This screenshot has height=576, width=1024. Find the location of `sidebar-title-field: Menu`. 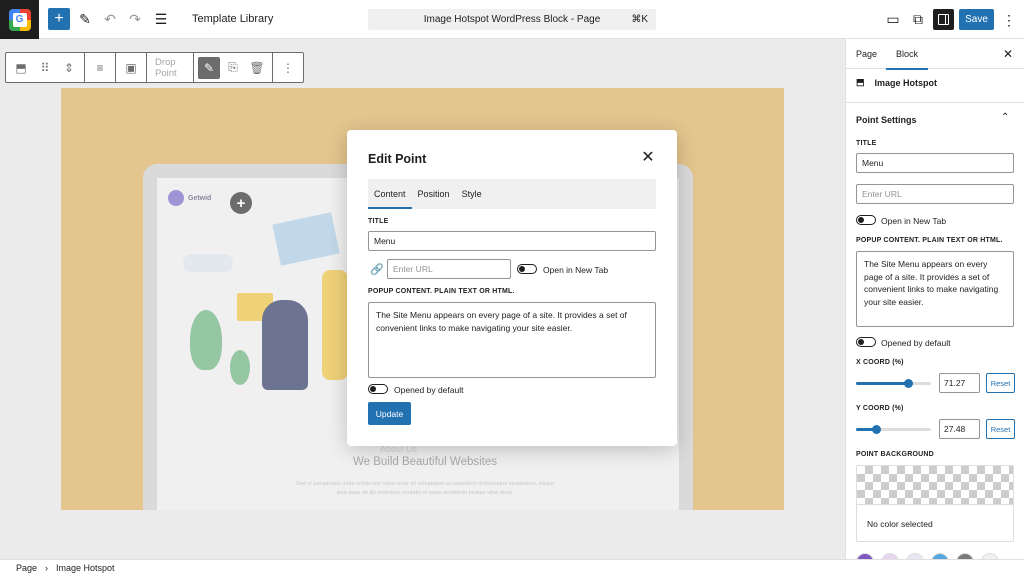

sidebar-title-field: Menu is located at coordinates (935, 163).